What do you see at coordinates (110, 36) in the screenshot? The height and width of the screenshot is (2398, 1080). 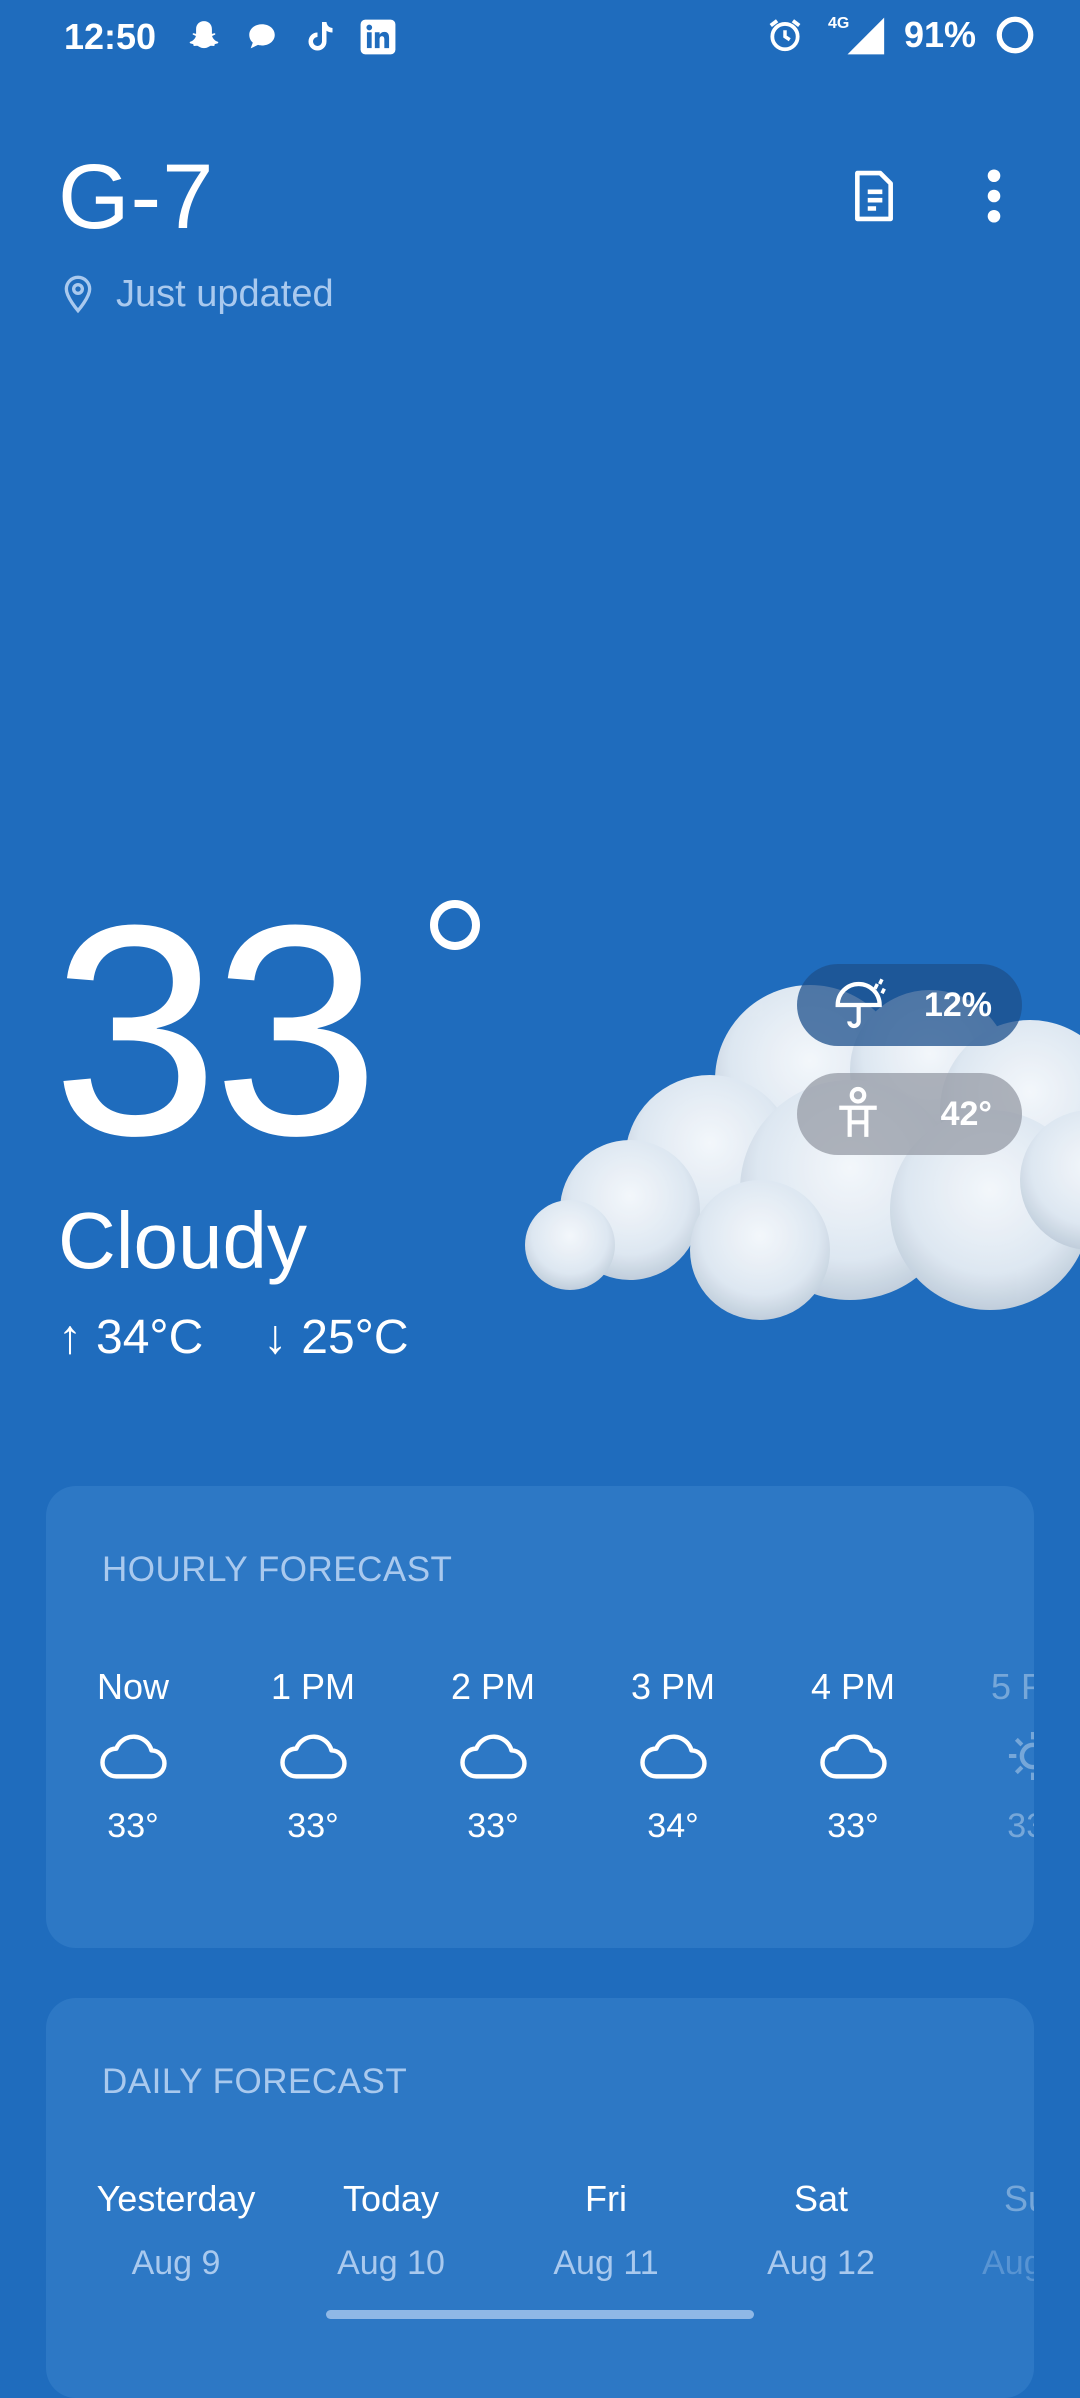 I see `status-time: 12:50` at bounding box center [110, 36].